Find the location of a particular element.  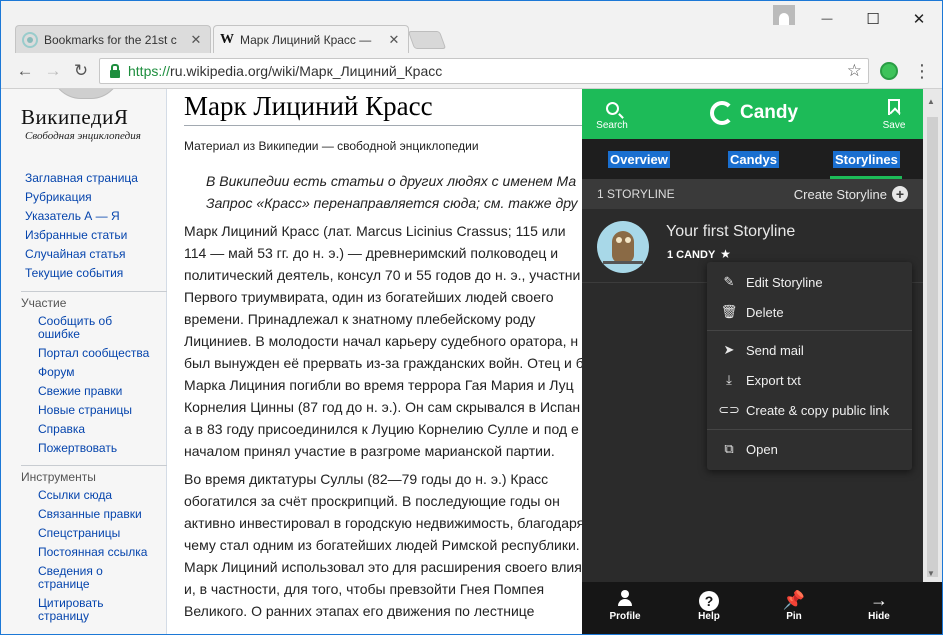

owl-avatar is located at coordinates (623, 247).